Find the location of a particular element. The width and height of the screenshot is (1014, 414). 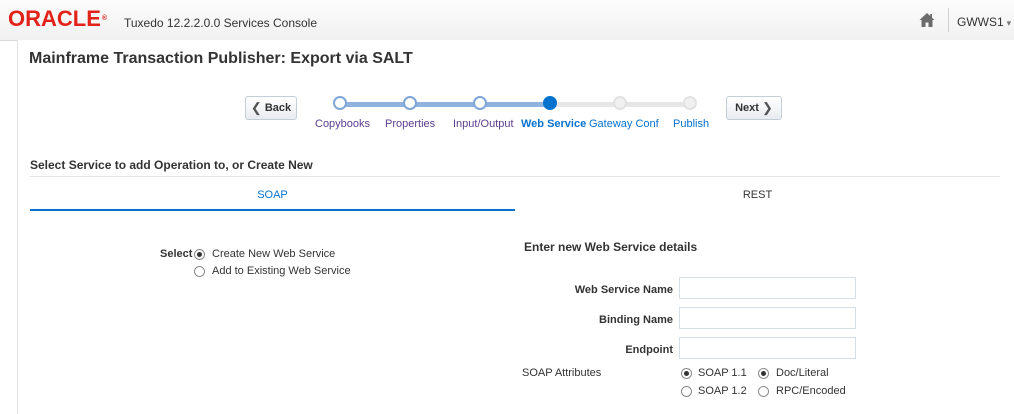

endpoint-field is located at coordinates (767, 348).